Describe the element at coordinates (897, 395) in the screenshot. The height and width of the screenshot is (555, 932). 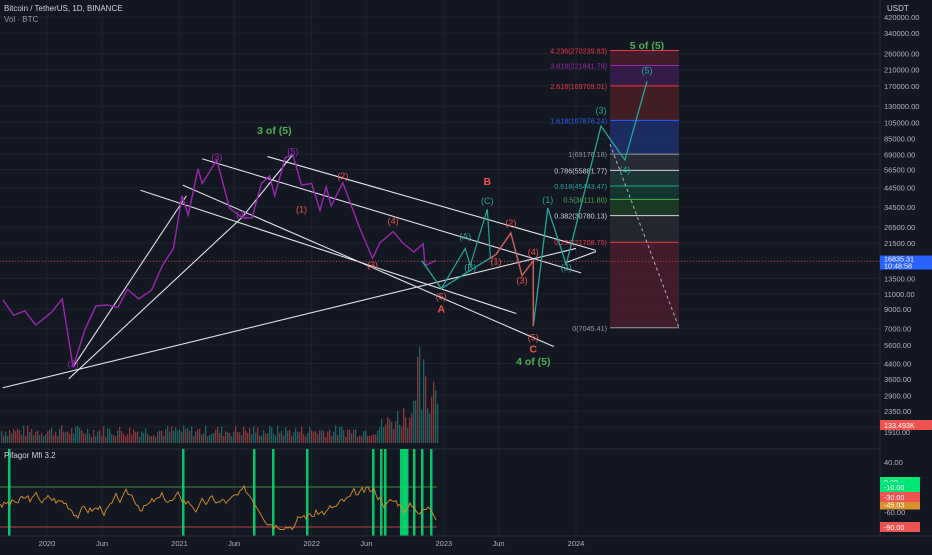
I see `y-tick-label: 2900.00` at that location.